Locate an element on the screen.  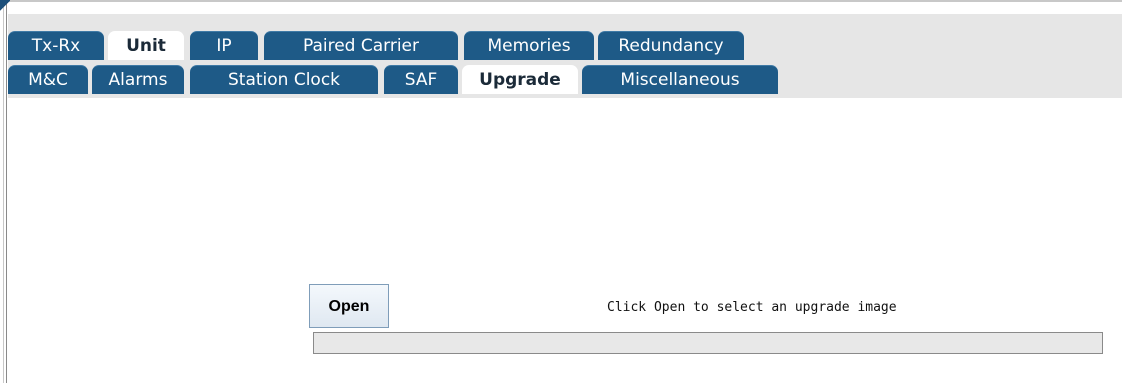
tab-m-and-c: M&C is located at coordinates (48, 79).